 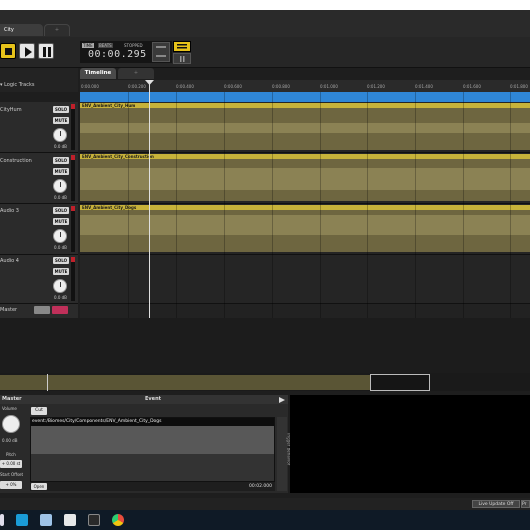 What do you see at coordinates (185, 382) in the screenshot?
I see `overview-region` at bounding box center [185, 382].